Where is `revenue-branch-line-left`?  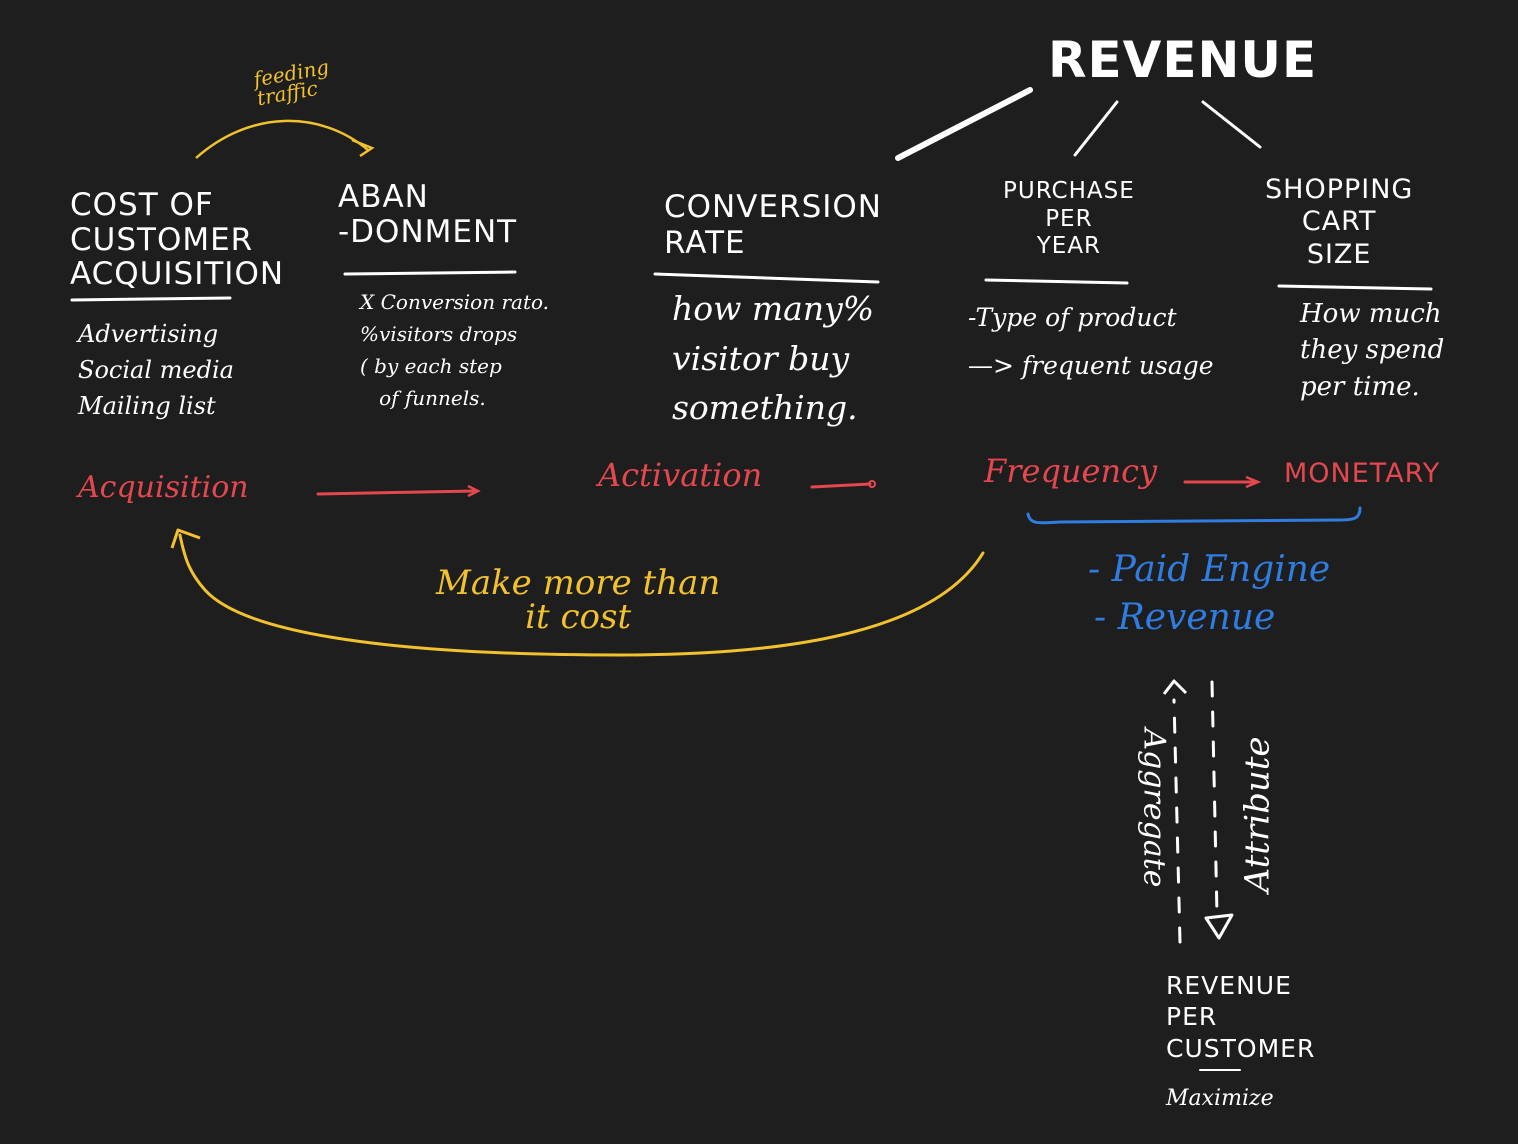 revenue-branch-line-left is located at coordinates (964, 124).